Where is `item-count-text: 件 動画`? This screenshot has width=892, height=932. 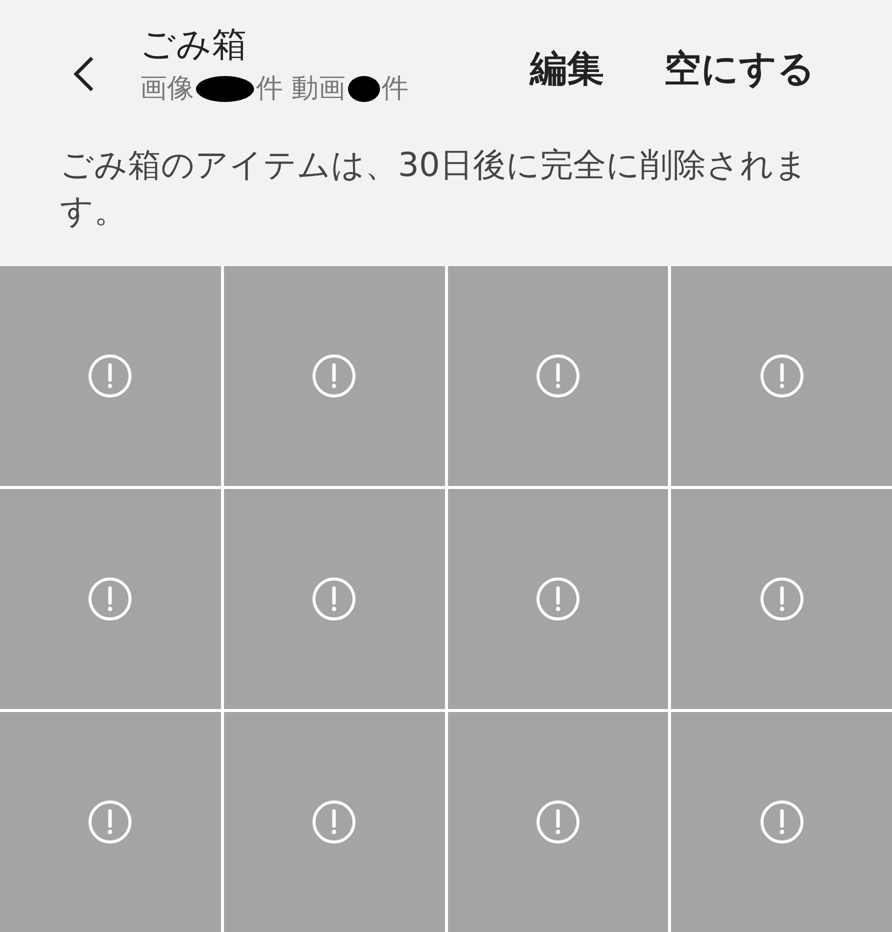 item-count-text: 件 動画 is located at coordinates (301, 89).